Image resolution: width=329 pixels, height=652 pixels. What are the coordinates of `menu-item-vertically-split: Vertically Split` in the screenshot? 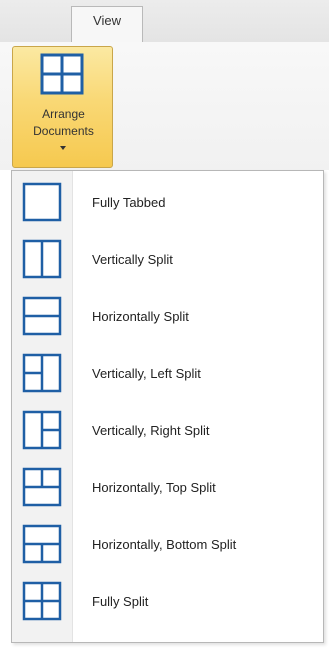 It's located at (167, 260).